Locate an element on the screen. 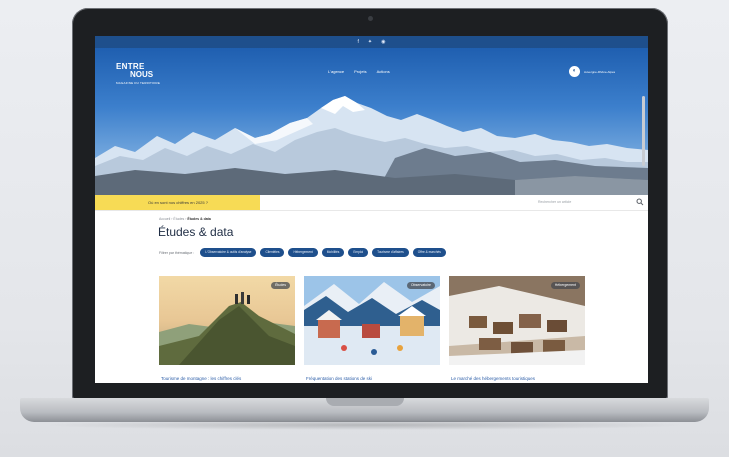  logo-line-2: NOUS is located at coordinates (142, 74).